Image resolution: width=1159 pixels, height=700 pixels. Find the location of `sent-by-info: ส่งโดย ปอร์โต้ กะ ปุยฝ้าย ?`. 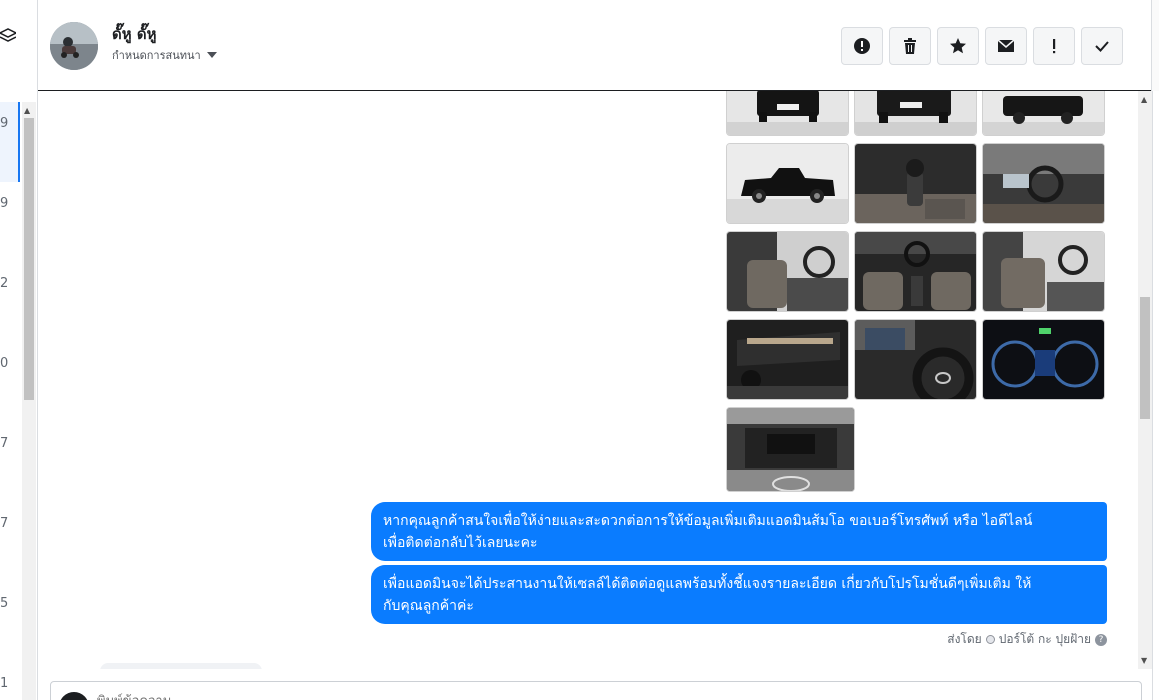

sent-by-info: ส่งโดย ปอร์โต้ กะ ปุยฝ้าย ? is located at coordinates (1027, 639).